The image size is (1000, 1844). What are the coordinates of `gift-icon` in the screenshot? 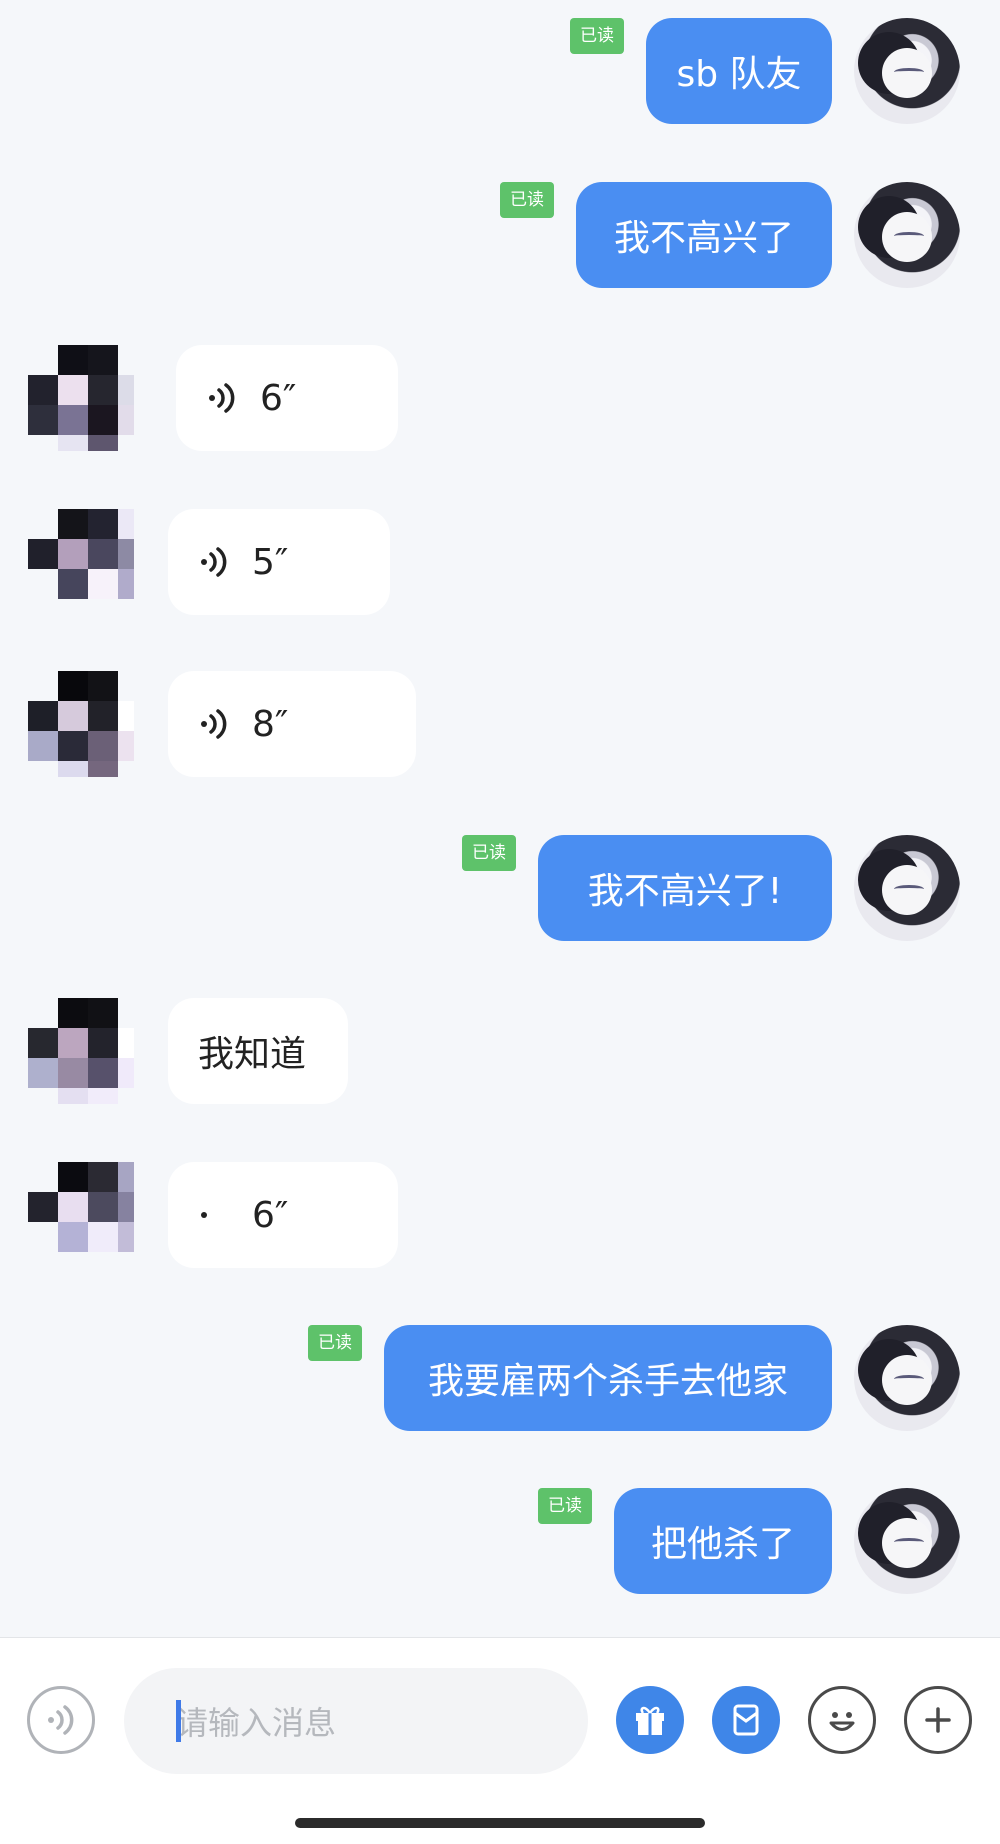 It's located at (650, 1720).